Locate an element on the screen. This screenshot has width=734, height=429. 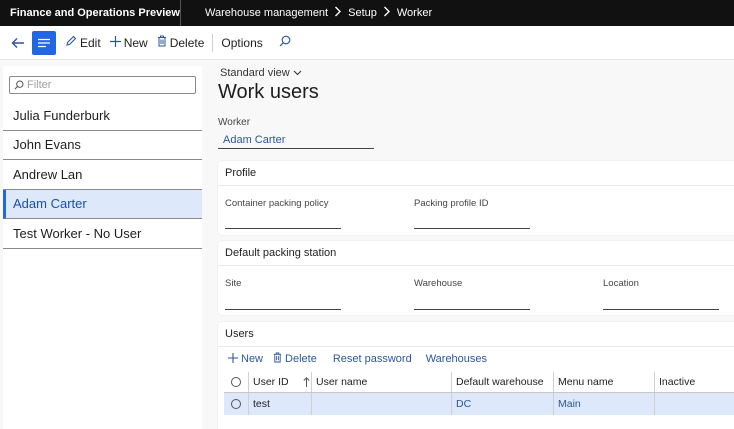
users-toolbar: New Delete Reset password Warehouses is located at coordinates (352, 359).